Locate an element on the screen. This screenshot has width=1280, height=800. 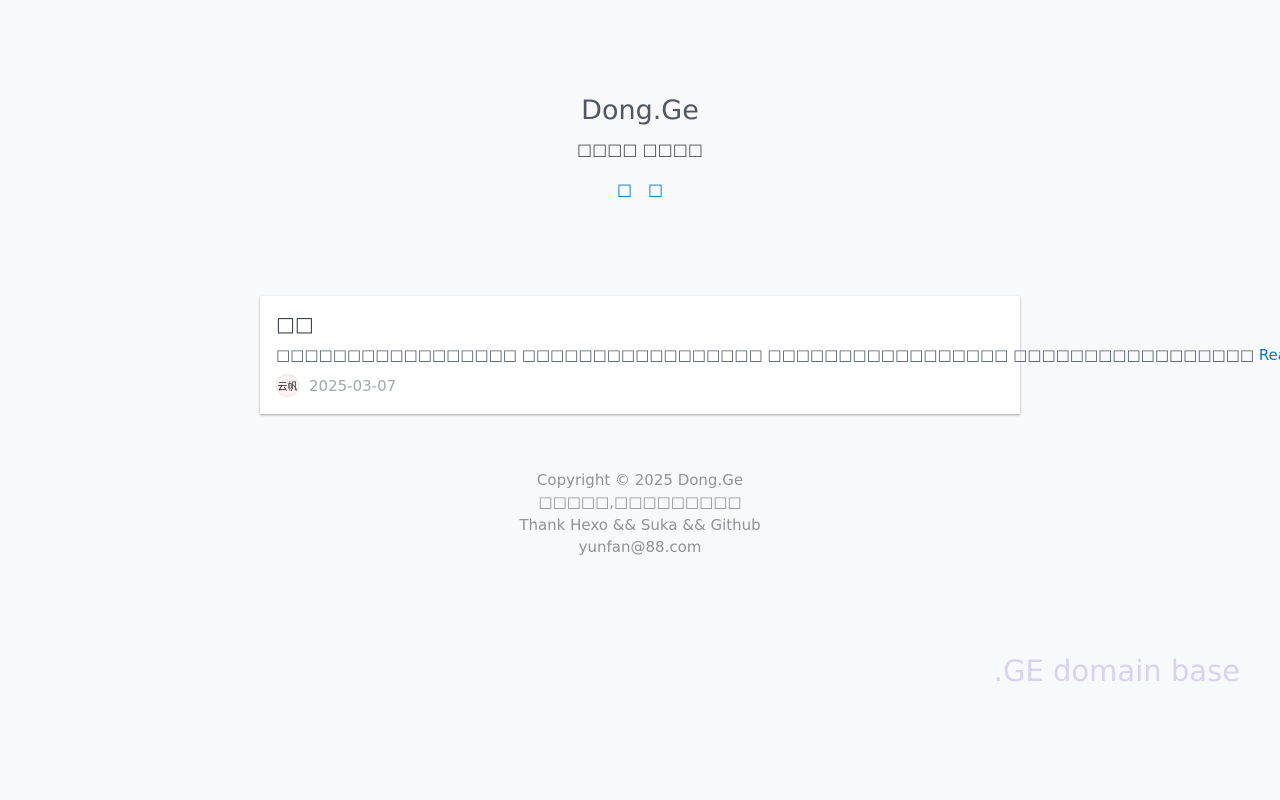
footer-thanks: Thank Hexo && Suka && Github is located at coordinates (640, 524).